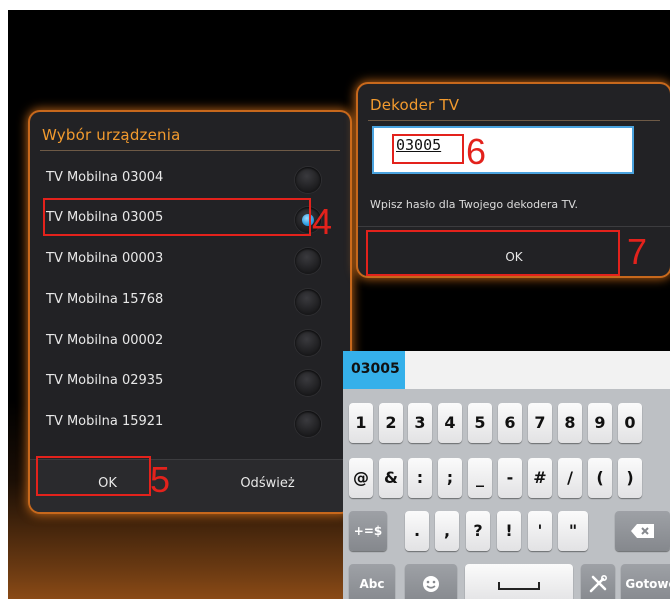 The height and width of the screenshot is (599, 670). What do you see at coordinates (514, 226) in the screenshot?
I see `divider` at bounding box center [514, 226].